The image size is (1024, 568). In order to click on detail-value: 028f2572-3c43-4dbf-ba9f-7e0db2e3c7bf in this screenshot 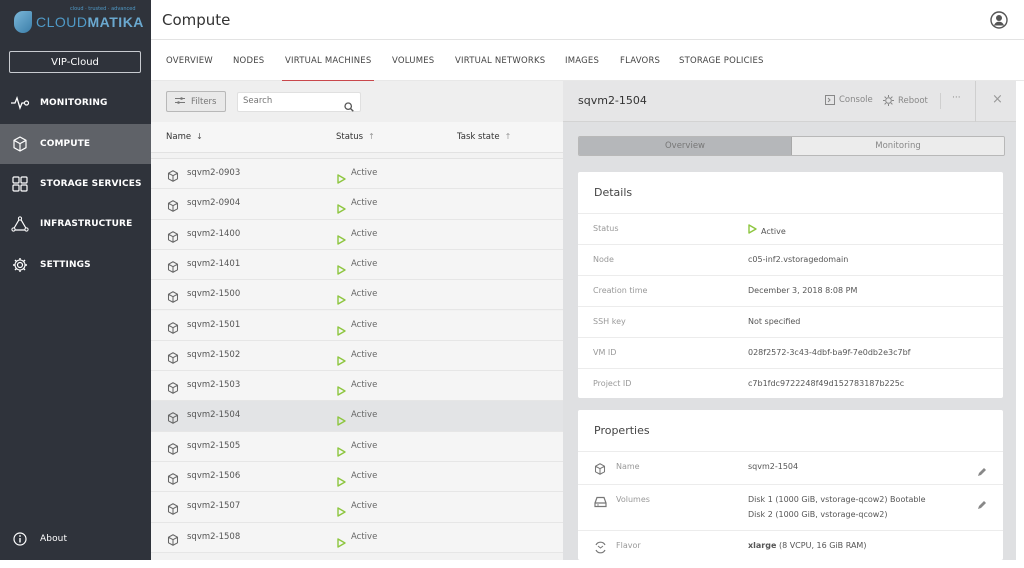, I will do `click(829, 352)`.